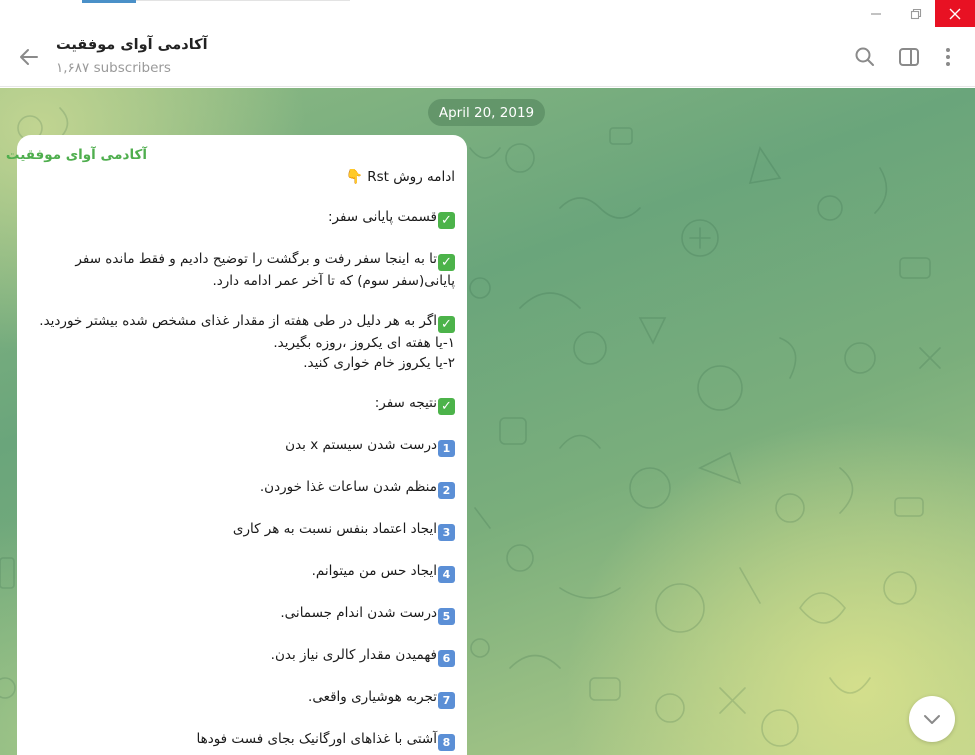  What do you see at coordinates (354, 177) in the screenshot?
I see `pointing-down-icon: 👇` at bounding box center [354, 177].